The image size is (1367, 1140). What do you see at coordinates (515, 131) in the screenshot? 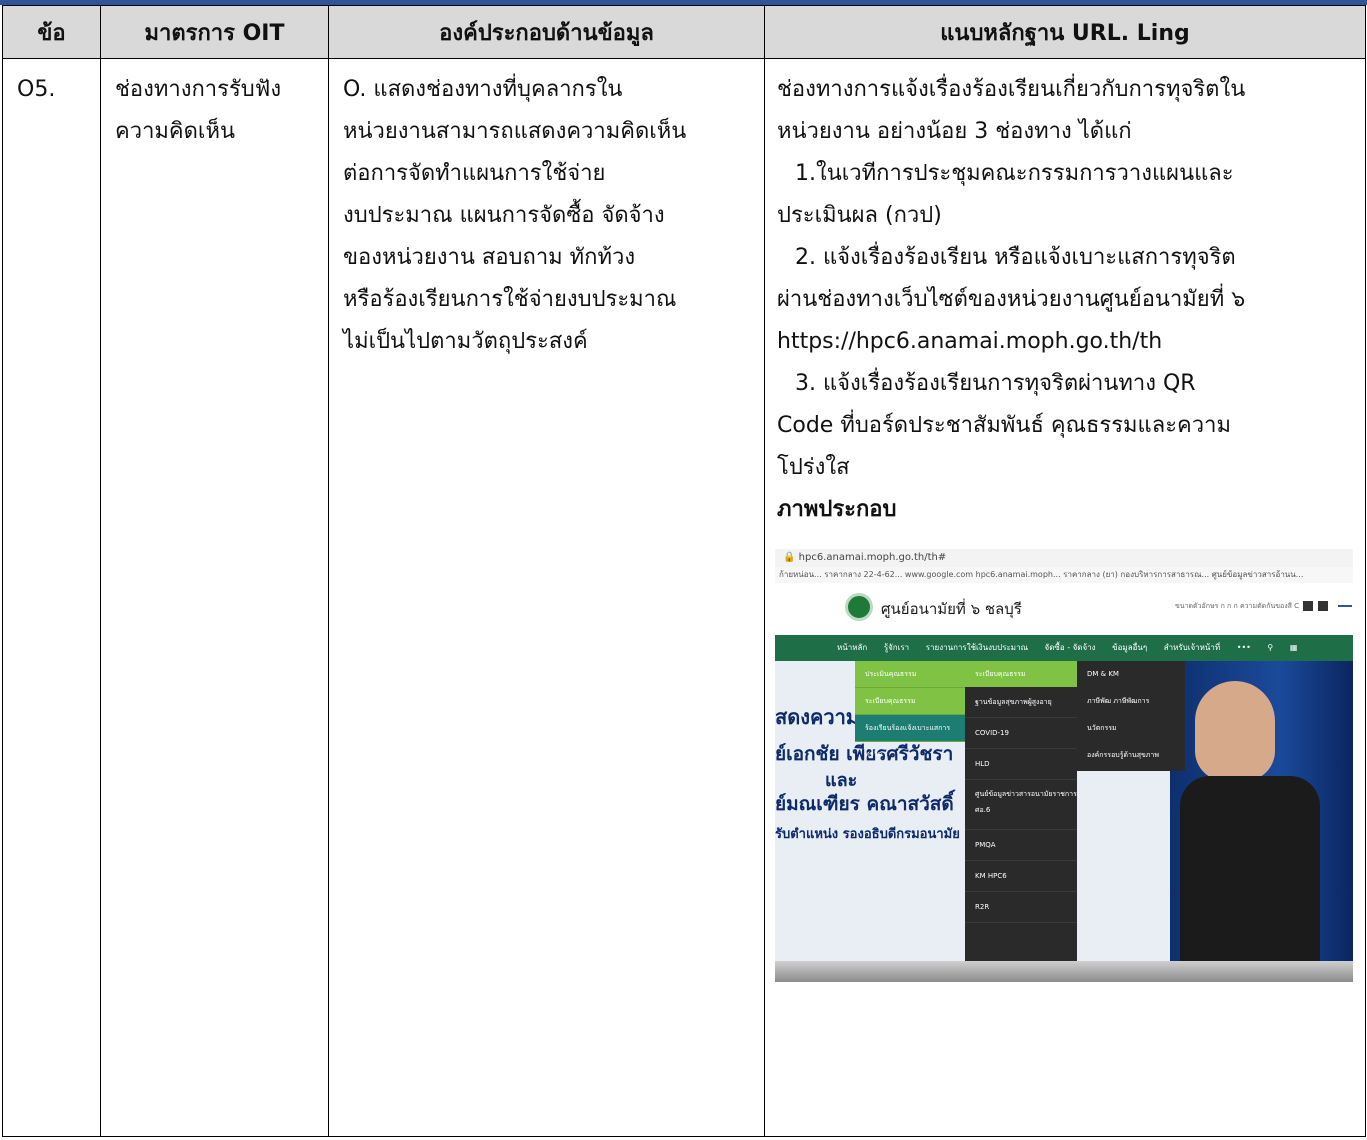
I see `component-line: หน่วยงานสามารถแสดงความคิดเห็น` at bounding box center [515, 131].